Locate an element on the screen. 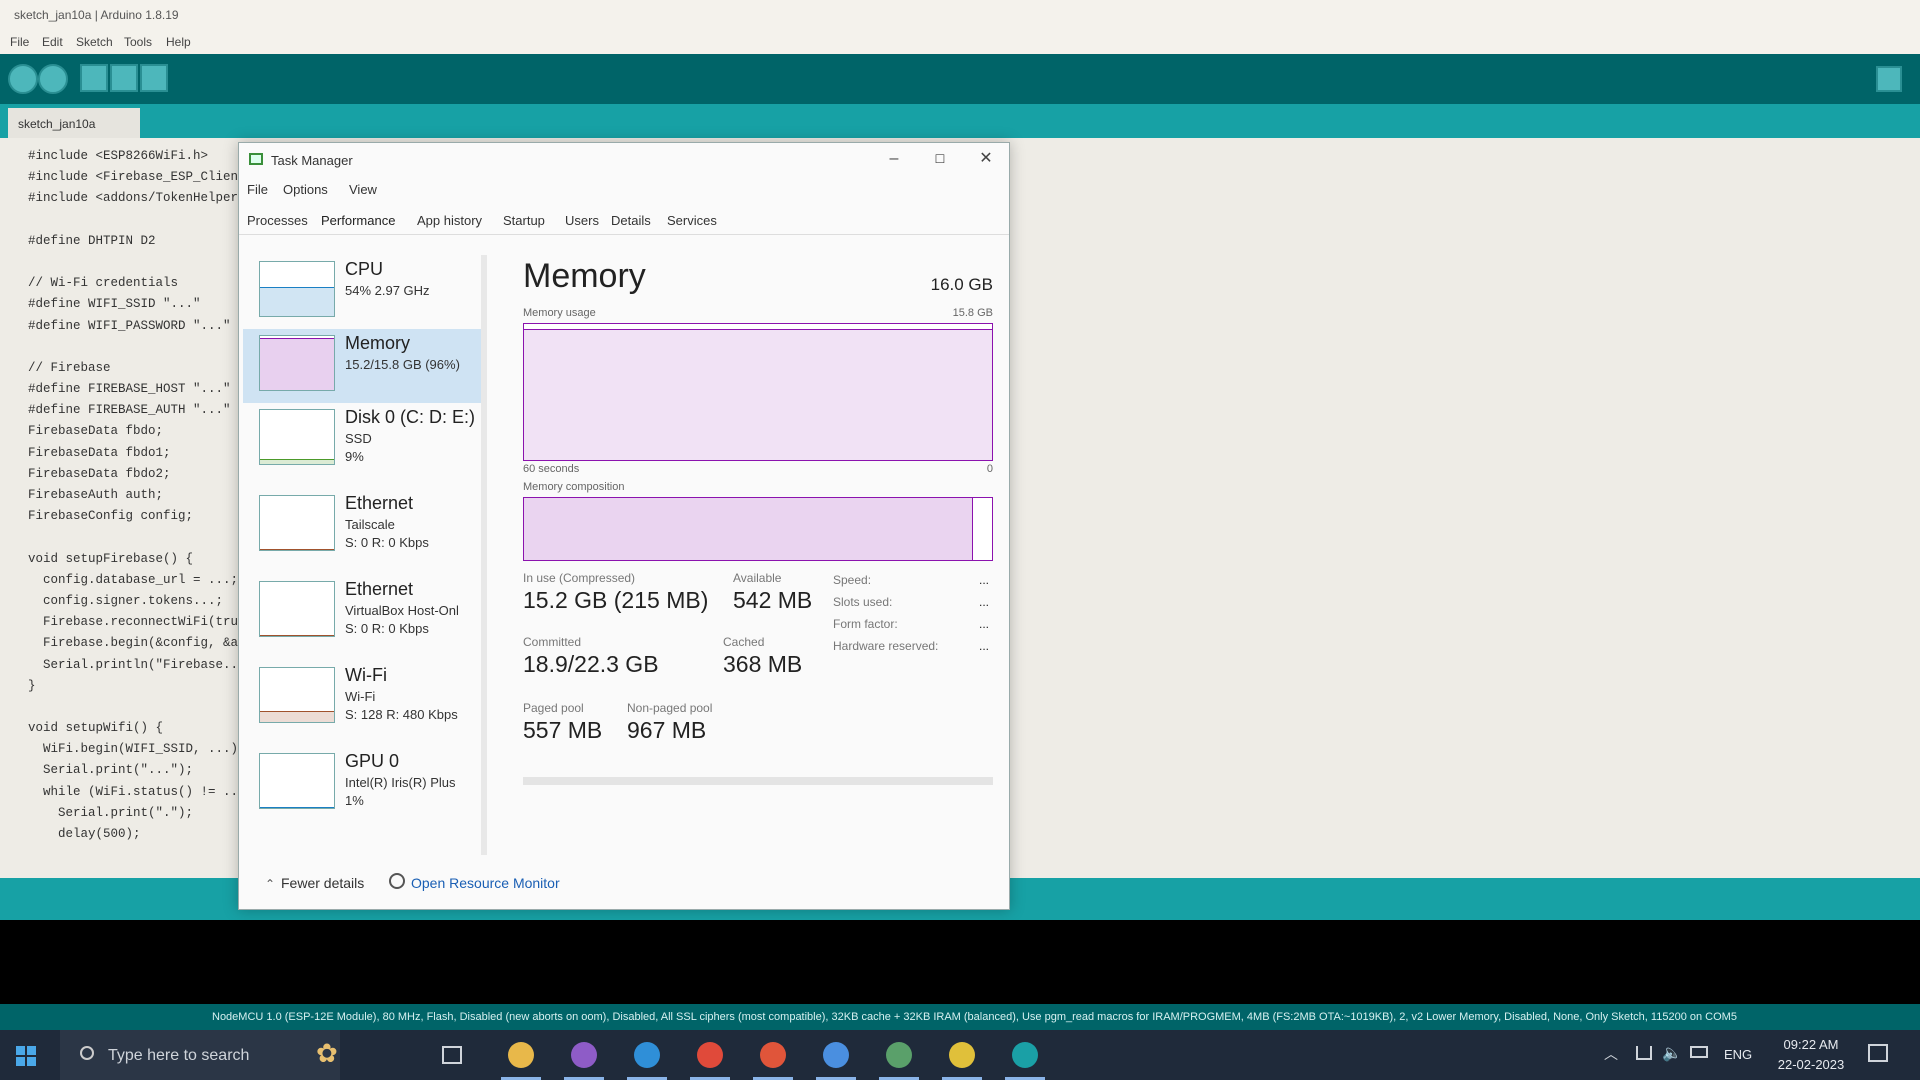 The image size is (1920, 1080). ethernet-thumbnail is located at coordinates (297, 523).